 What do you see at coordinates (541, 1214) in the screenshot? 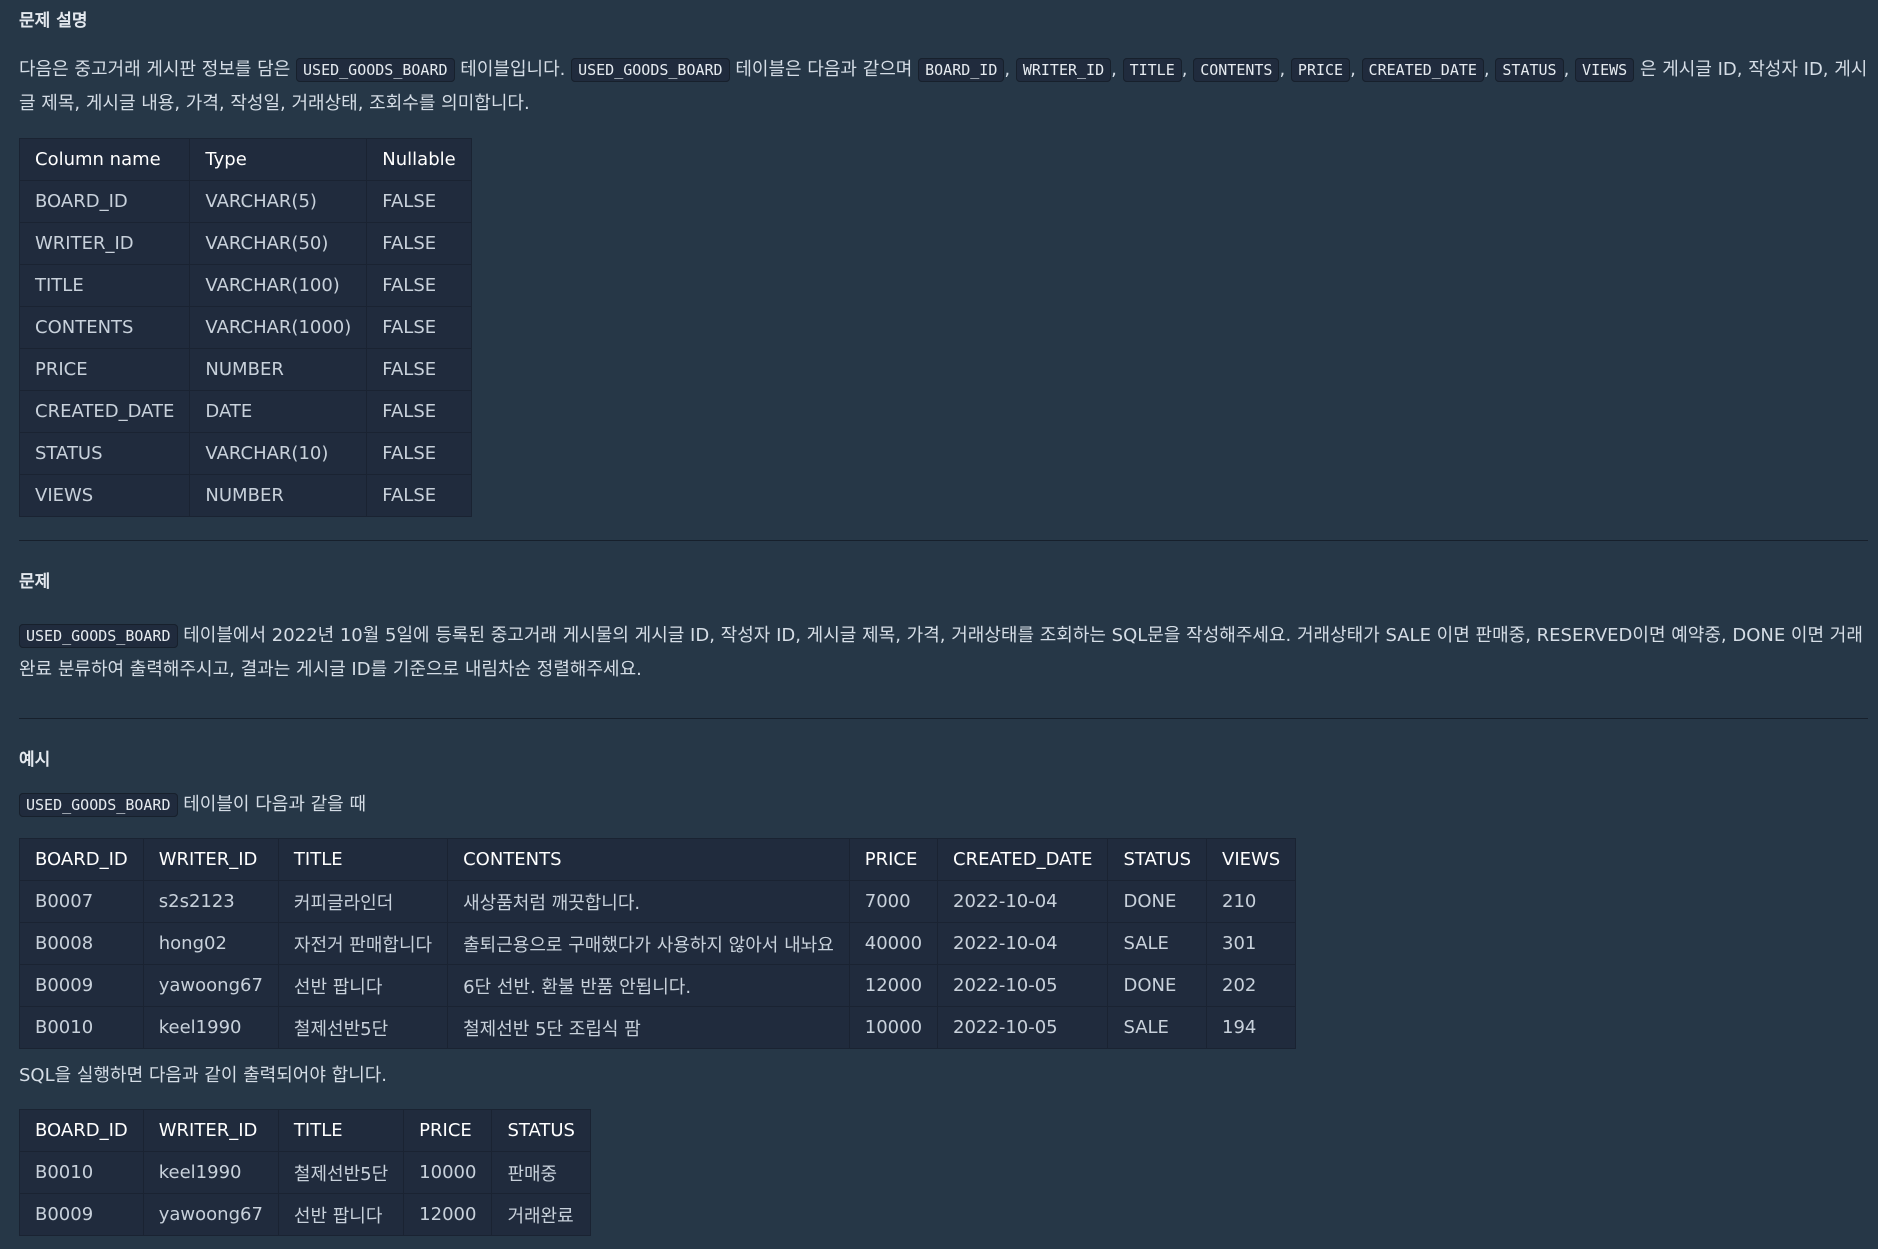
I see `table-cell: 거래완료` at bounding box center [541, 1214].